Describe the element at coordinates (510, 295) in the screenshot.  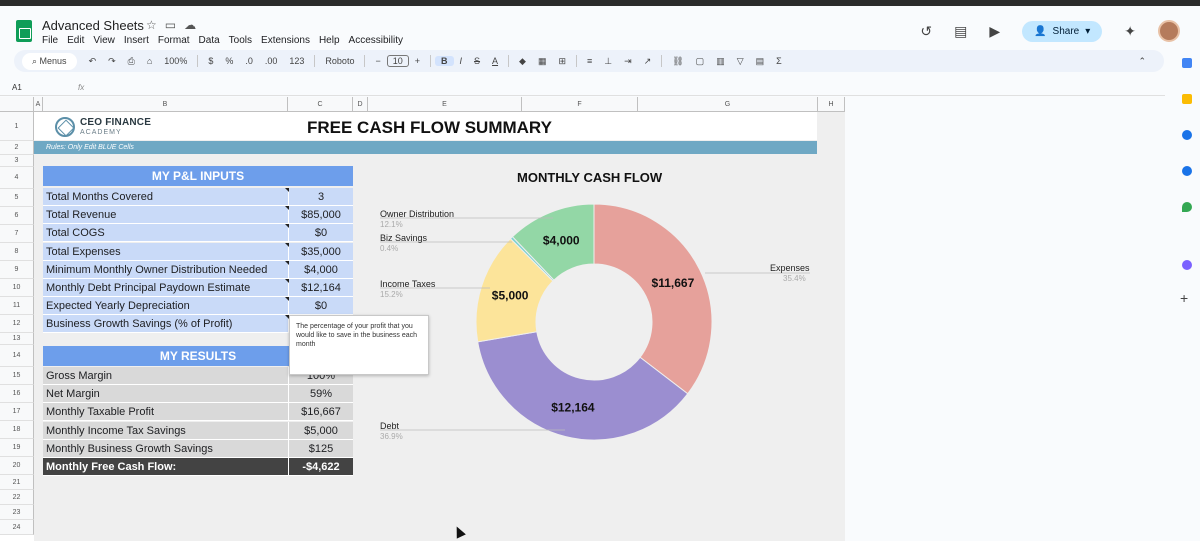
I see `slice-value-label: $5,000` at that location.